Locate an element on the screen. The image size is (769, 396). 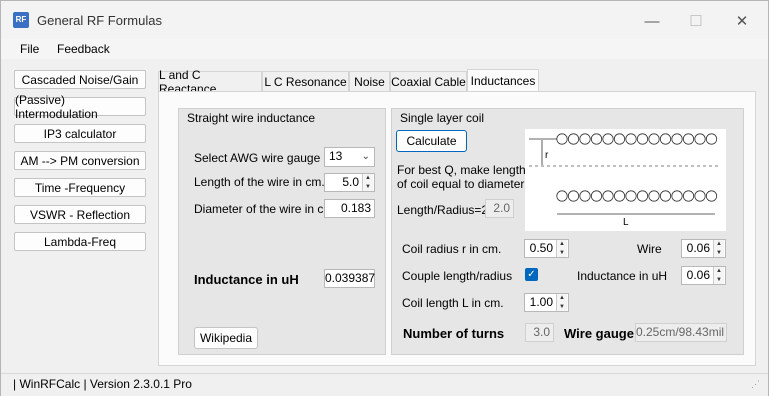
coil-length-spinner: ▲ ▼ is located at coordinates (561, 302).